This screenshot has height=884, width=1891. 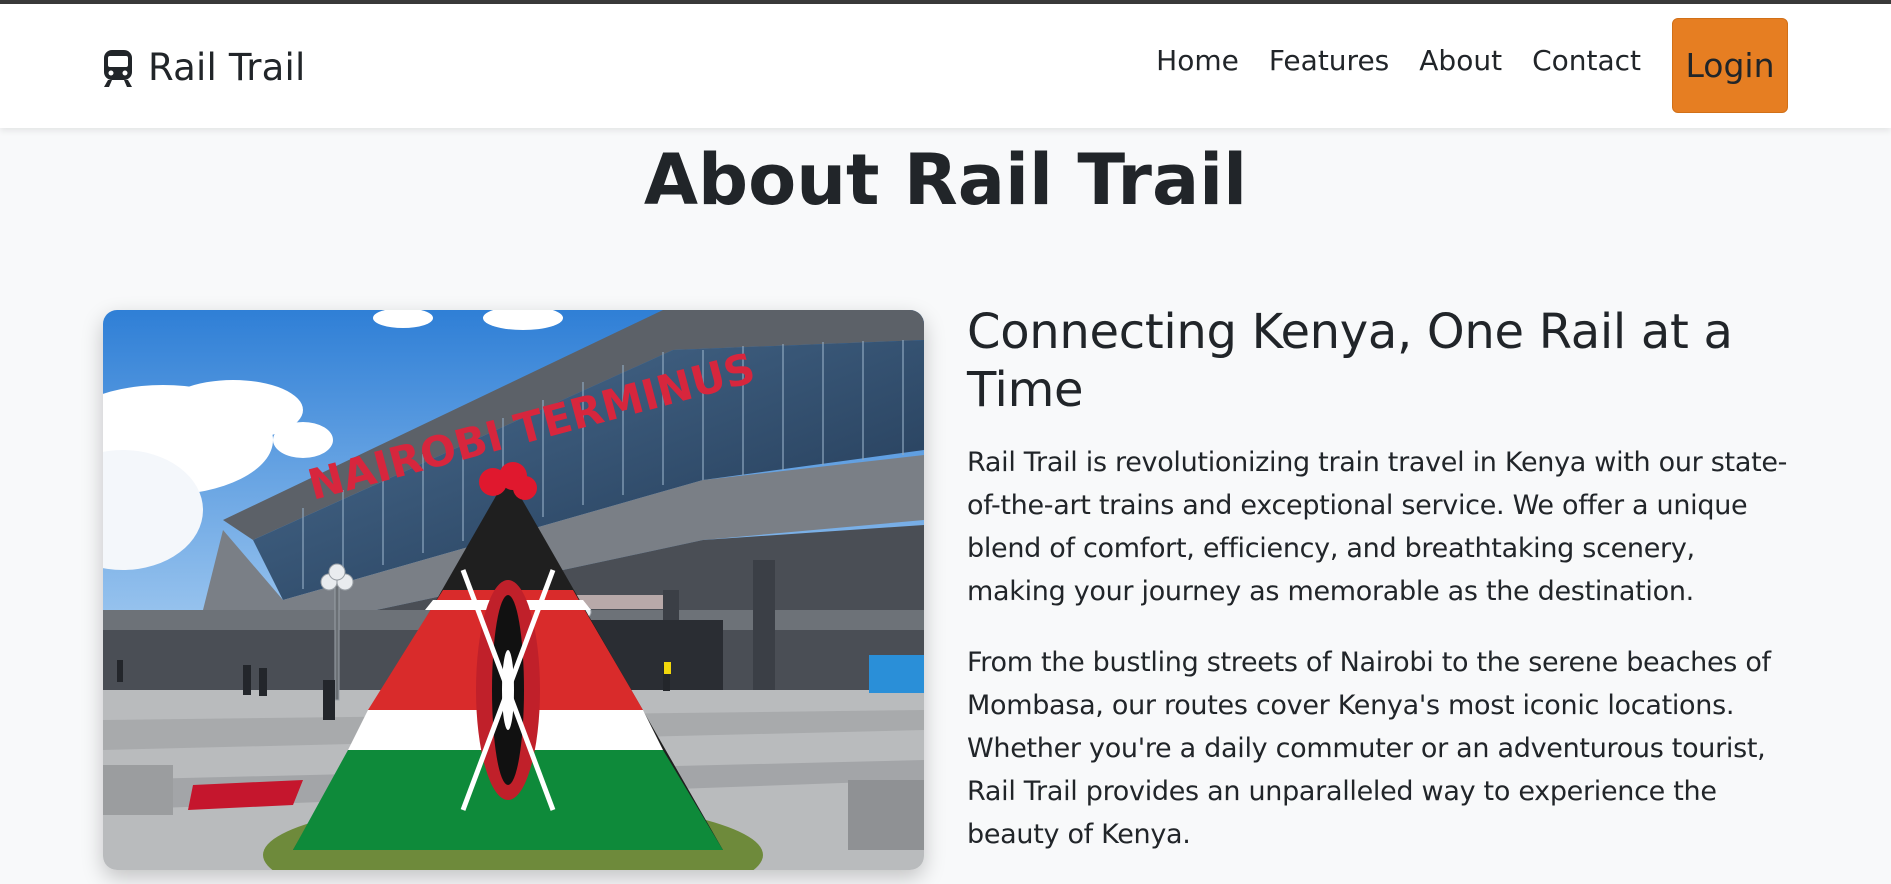 What do you see at coordinates (1329, 60) in the screenshot?
I see `nav-link-features: Features` at bounding box center [1329, 60].